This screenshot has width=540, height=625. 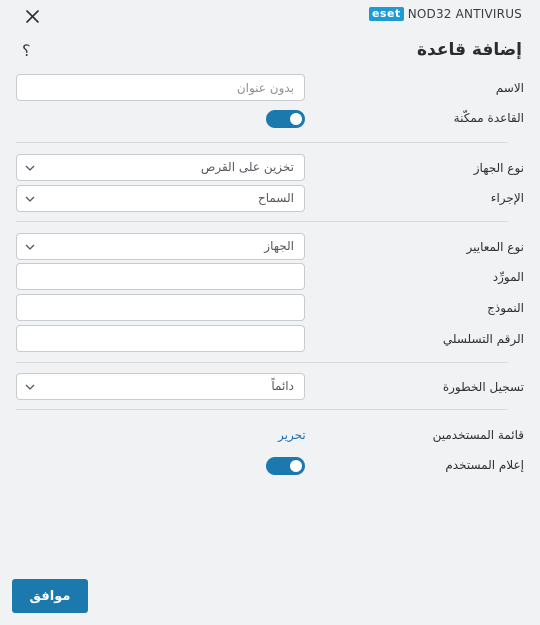 I want to click on vendor-input, so click(x=160, y=276).